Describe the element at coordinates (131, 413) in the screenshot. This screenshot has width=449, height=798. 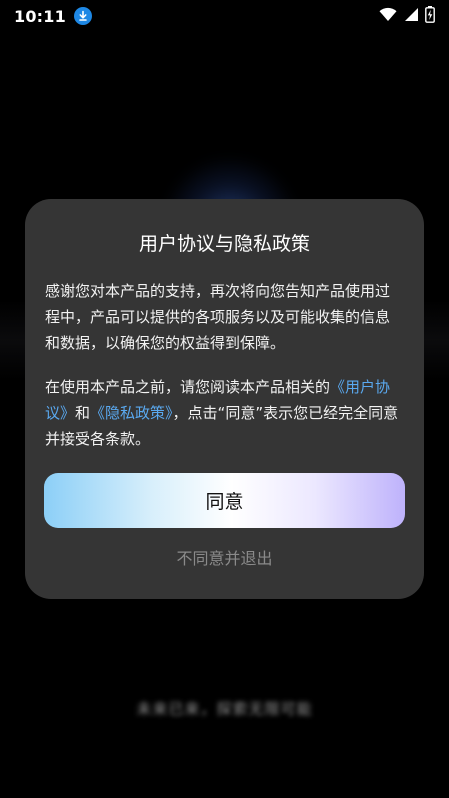
I see `privacy-policy-link: 《隐私政策》` at that location.